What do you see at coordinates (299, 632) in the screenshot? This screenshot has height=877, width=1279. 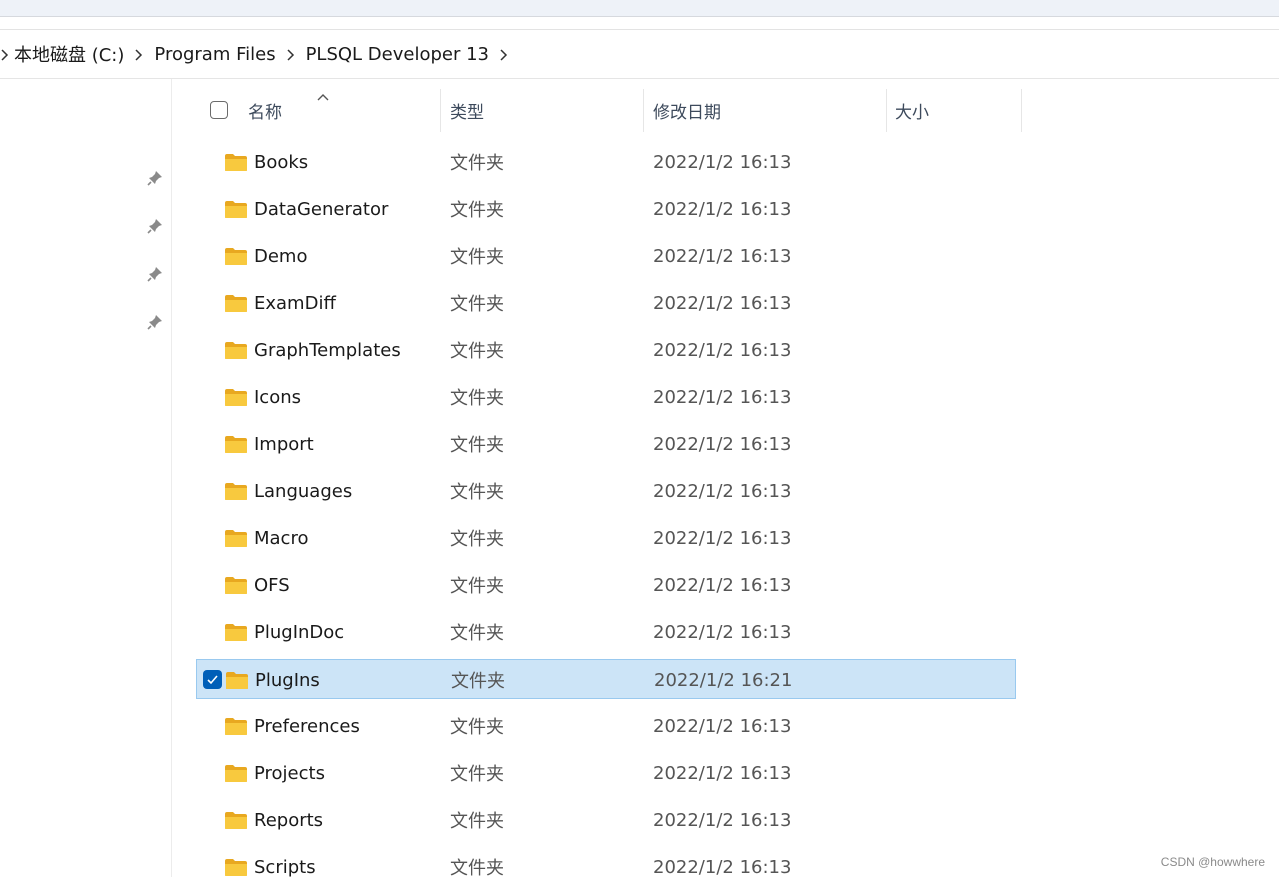 I see `file-name: PlugInDoc` at bounding box center [299, 632].